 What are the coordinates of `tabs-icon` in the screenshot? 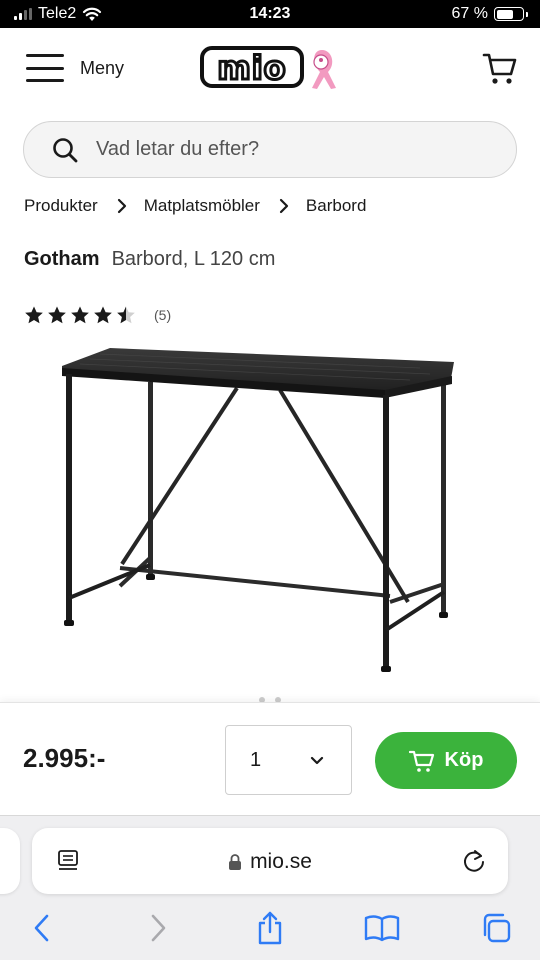 It's located at (497, 928).